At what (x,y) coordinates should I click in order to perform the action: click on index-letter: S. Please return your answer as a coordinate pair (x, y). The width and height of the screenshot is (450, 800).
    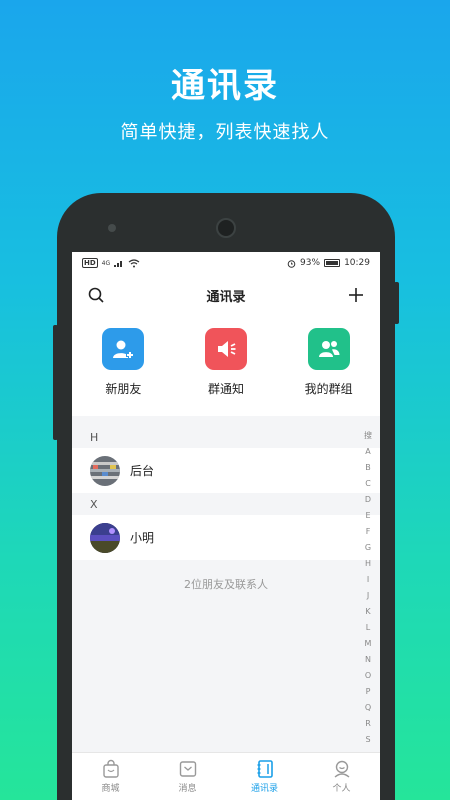
    Looking at the image, I should click on (367, 740).